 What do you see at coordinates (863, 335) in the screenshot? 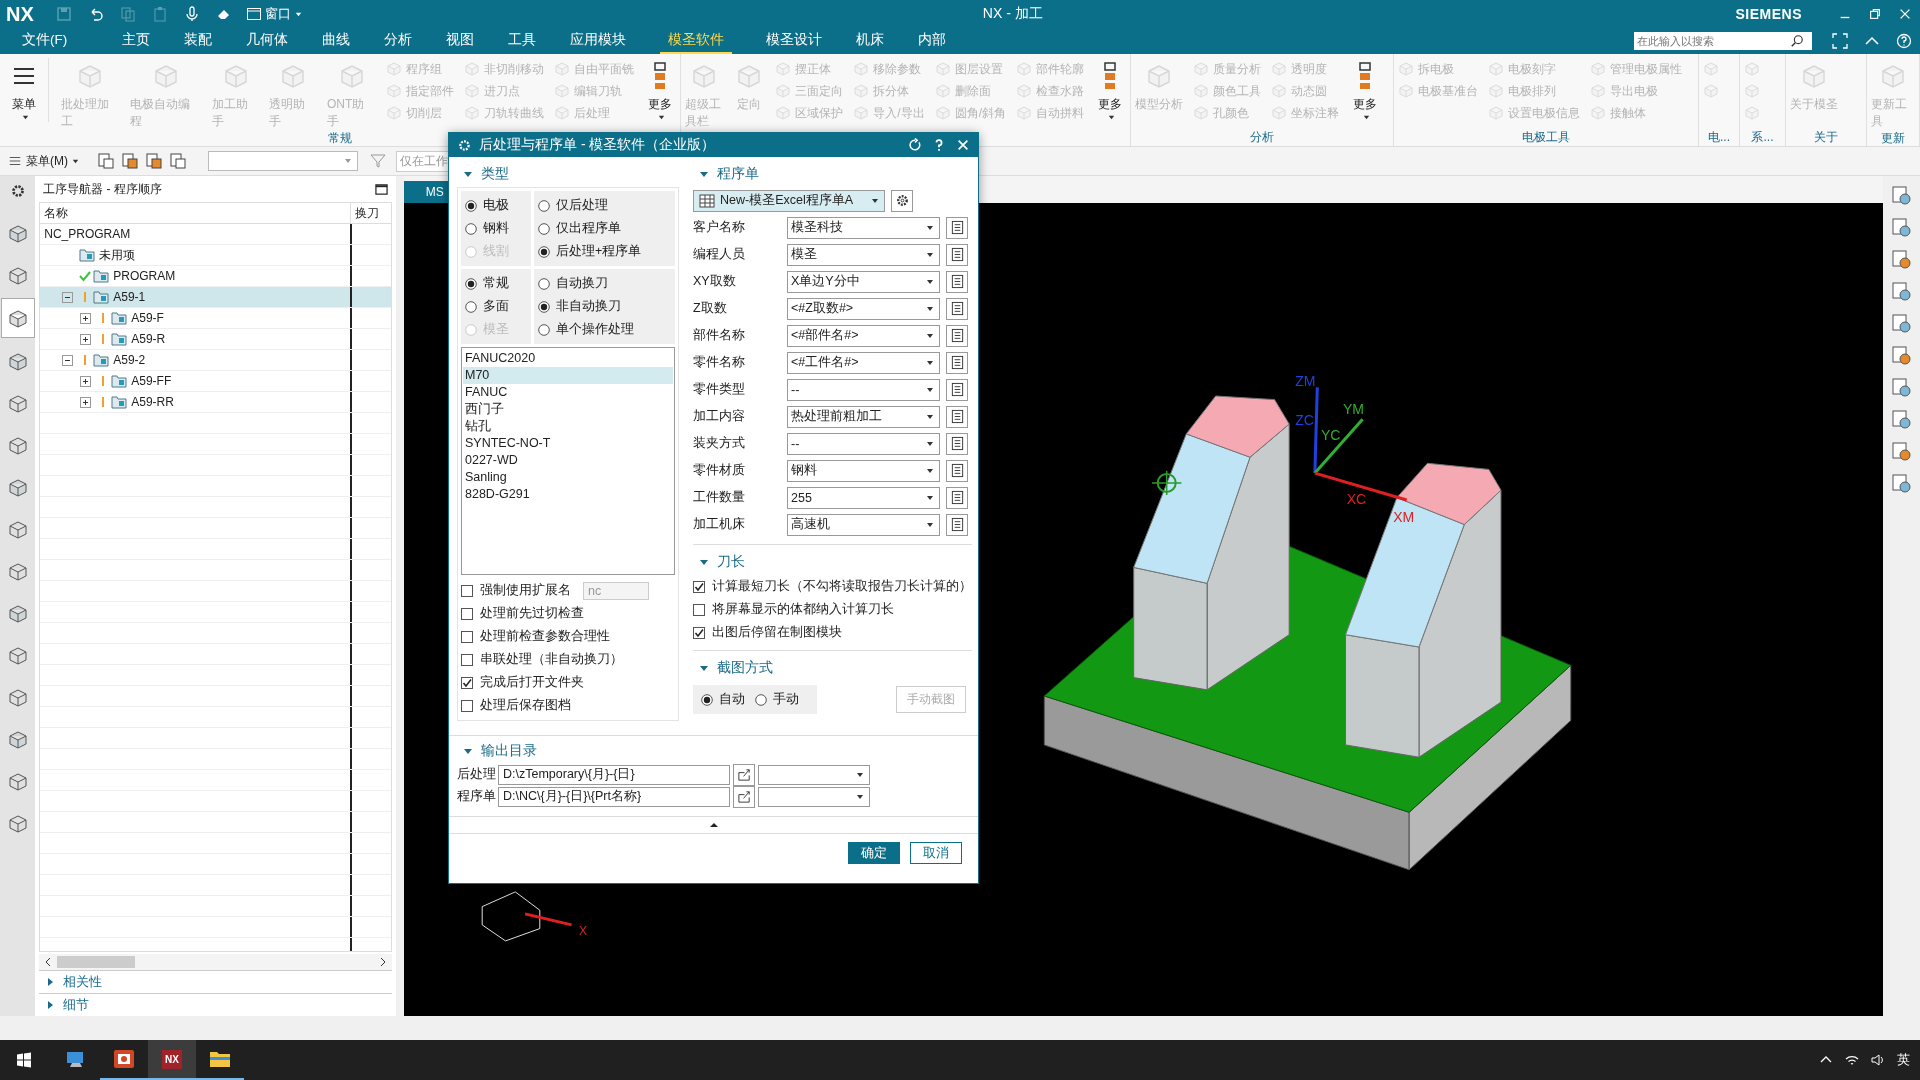
I see `dropdown-field: <#部件名#>` at bounding box center [863, 335].